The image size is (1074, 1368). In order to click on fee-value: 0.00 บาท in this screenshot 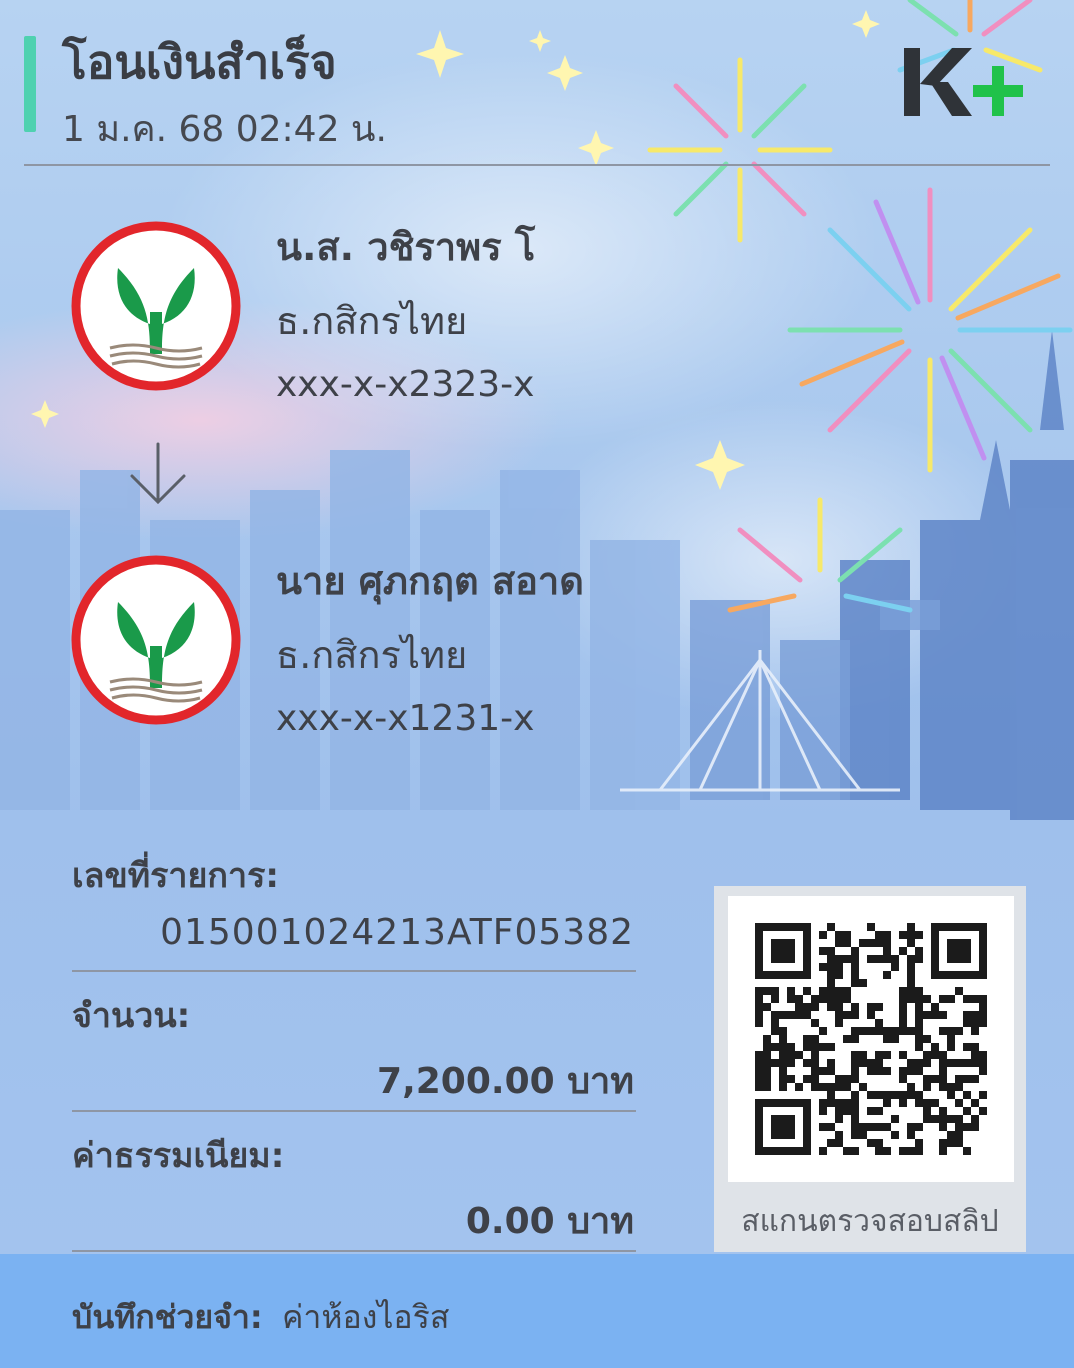, I will do `click(549, 1221)`.